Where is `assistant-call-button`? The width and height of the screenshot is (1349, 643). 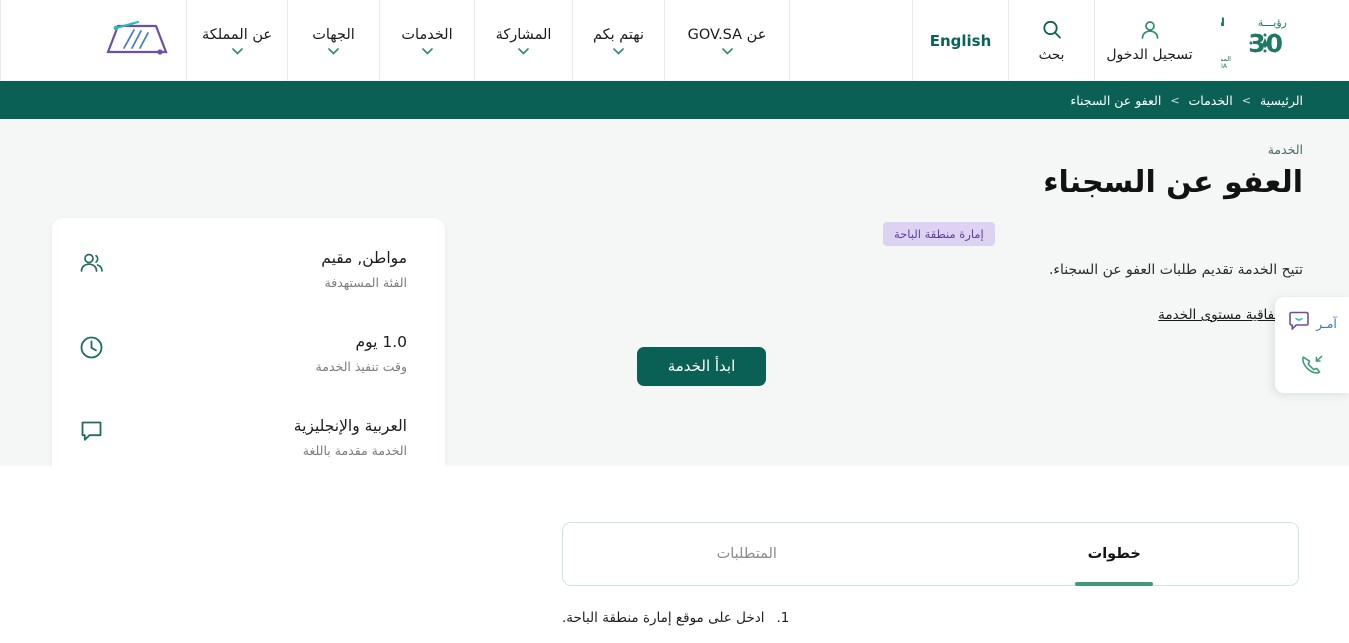 assistant-call-button is located at coordinates (1312, 367).